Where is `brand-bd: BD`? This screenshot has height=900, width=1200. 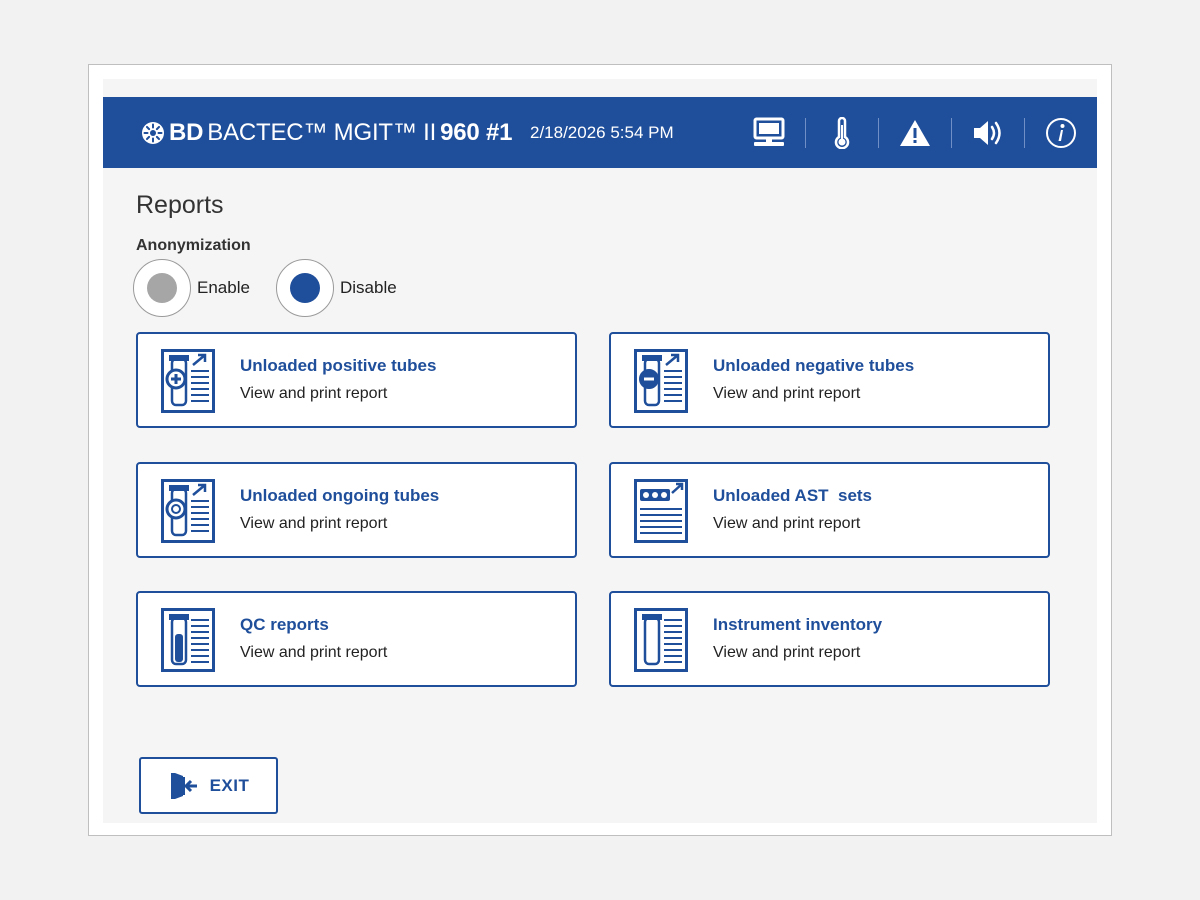 brand-bd: BD is located at coordinates (186, 132).